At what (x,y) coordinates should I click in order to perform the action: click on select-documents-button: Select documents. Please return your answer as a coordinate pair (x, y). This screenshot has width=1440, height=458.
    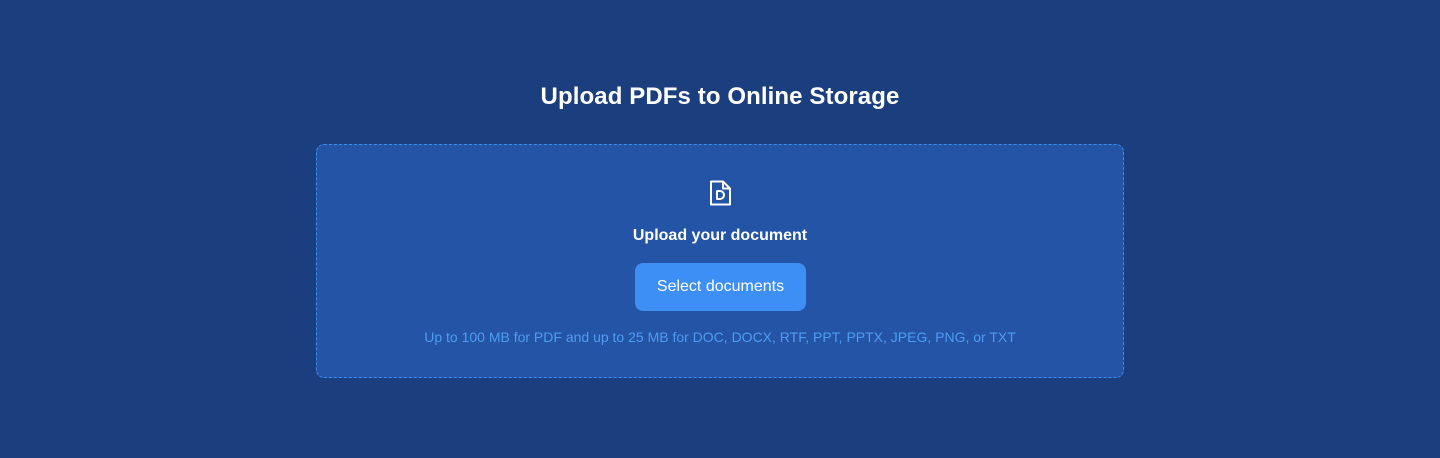
    Looking at the image, I should click on (720, 287).